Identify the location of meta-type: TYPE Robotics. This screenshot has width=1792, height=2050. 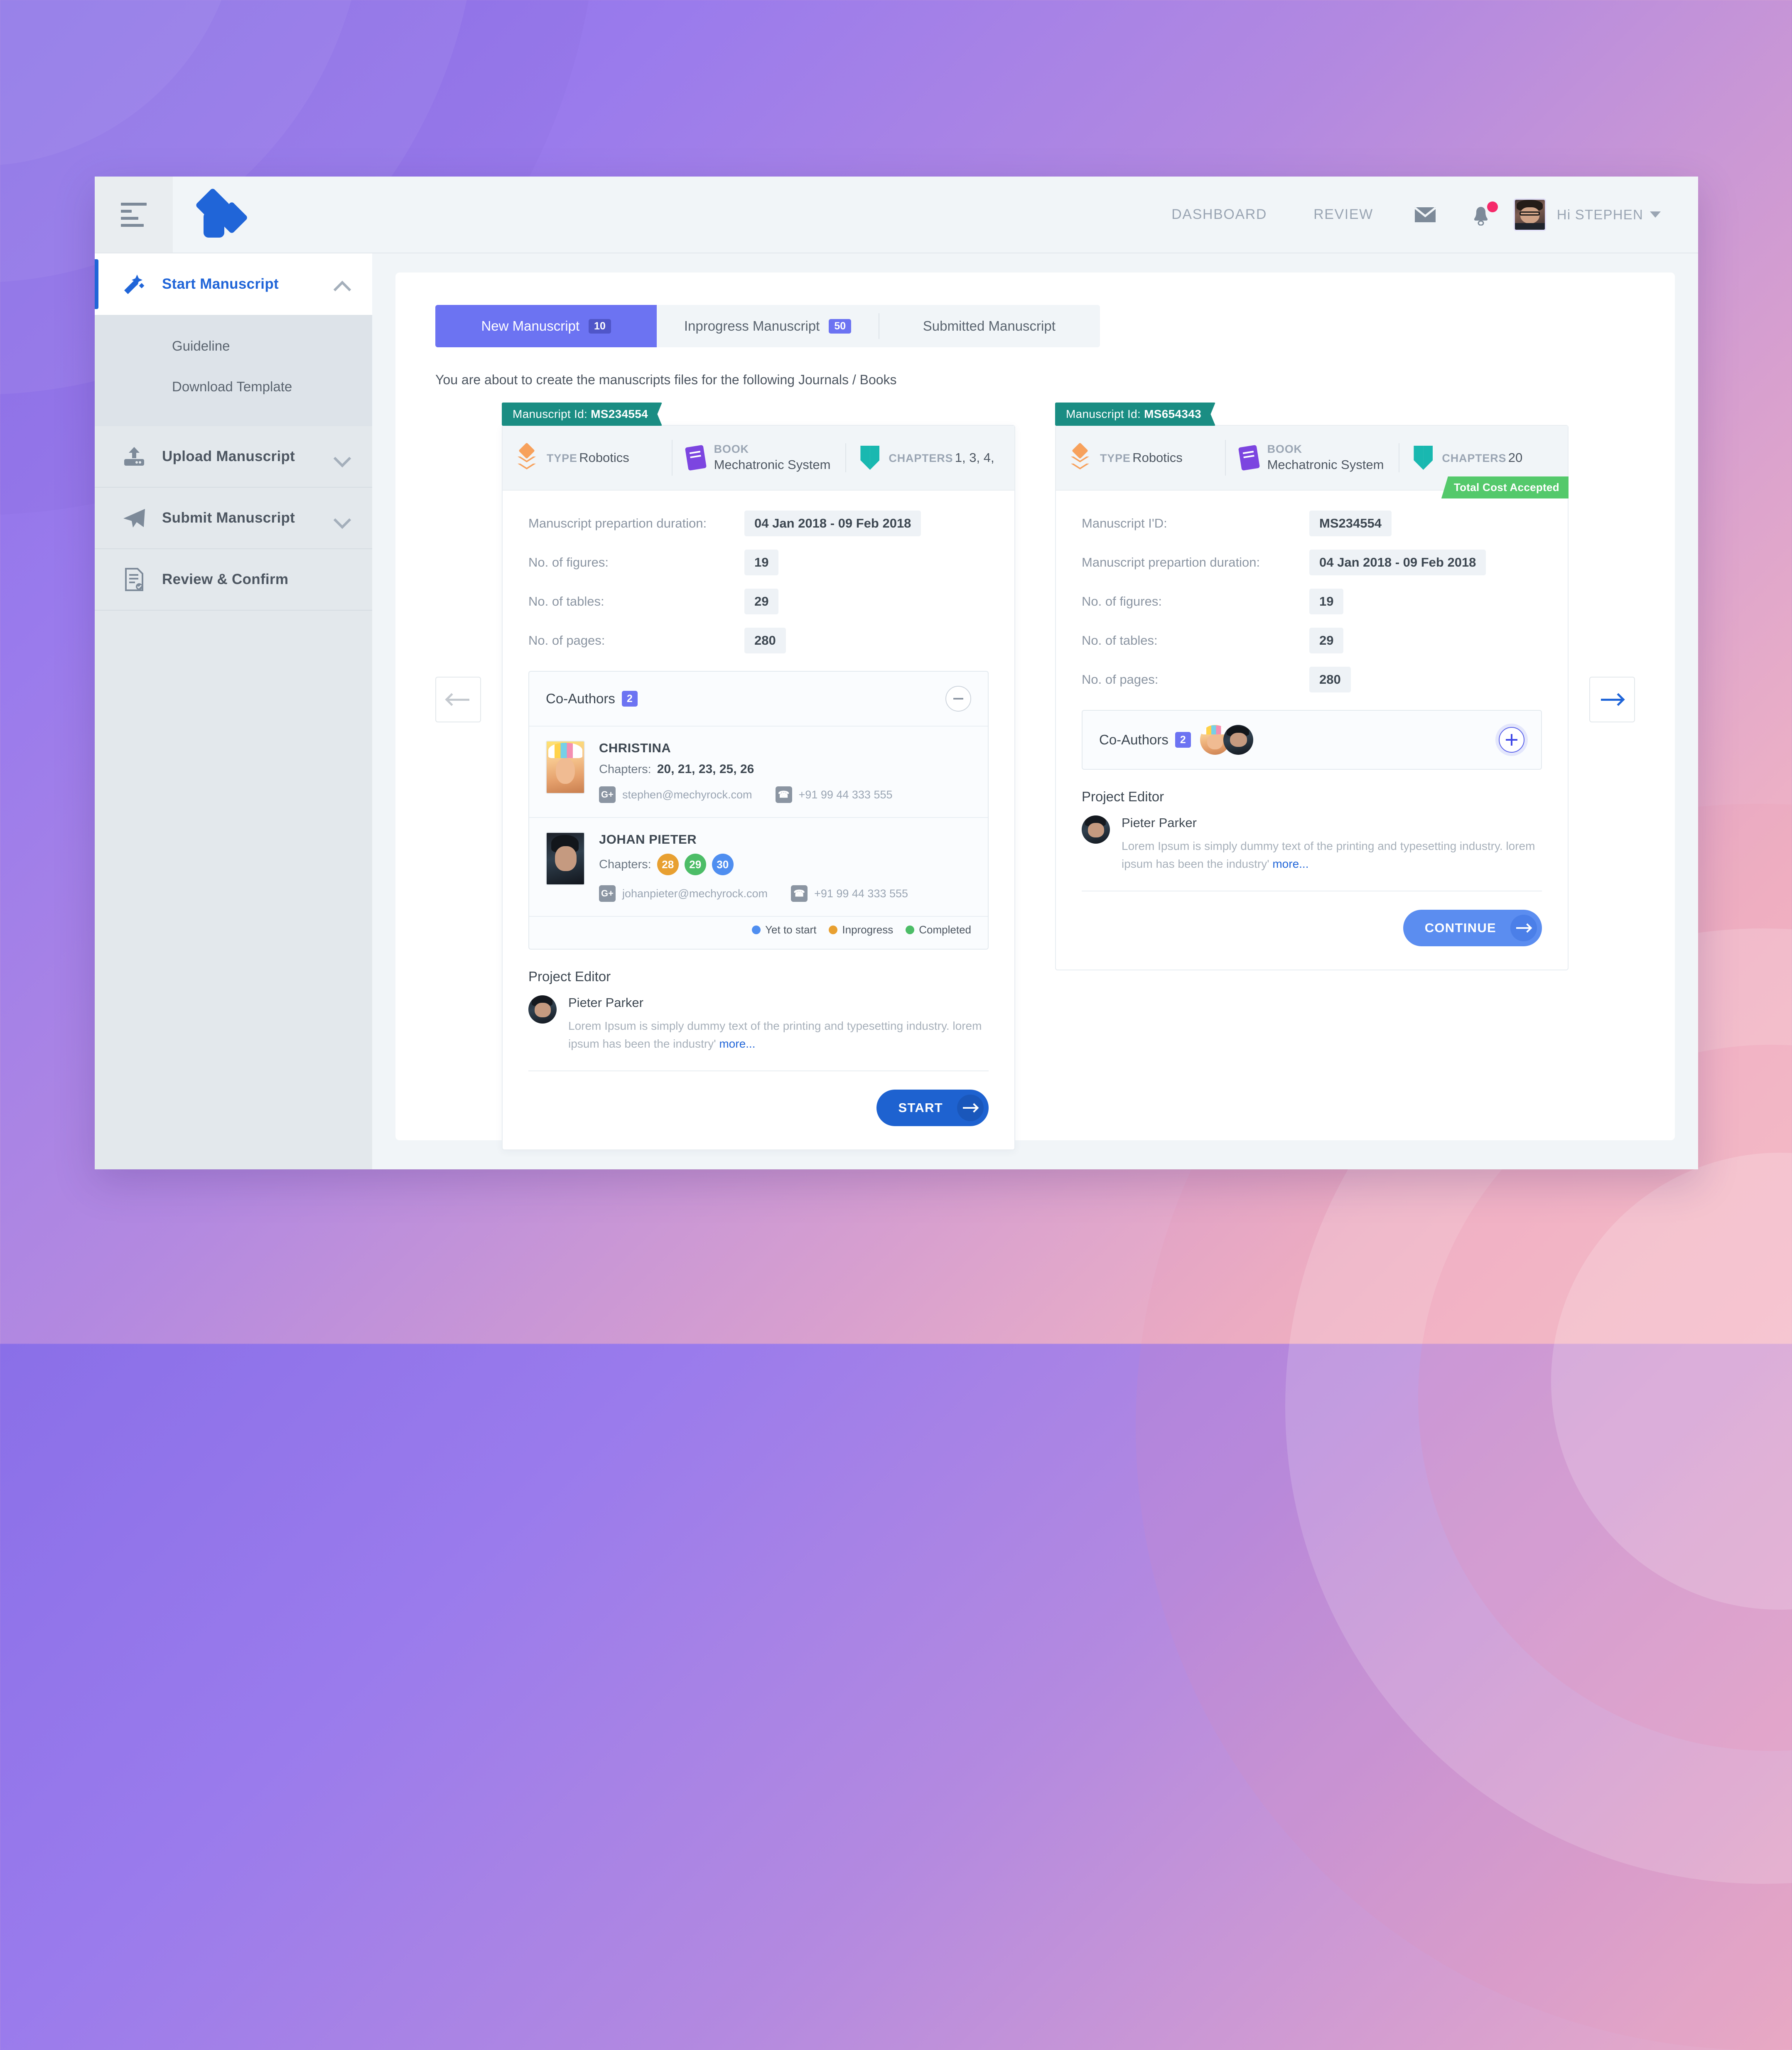
(1140, 457).